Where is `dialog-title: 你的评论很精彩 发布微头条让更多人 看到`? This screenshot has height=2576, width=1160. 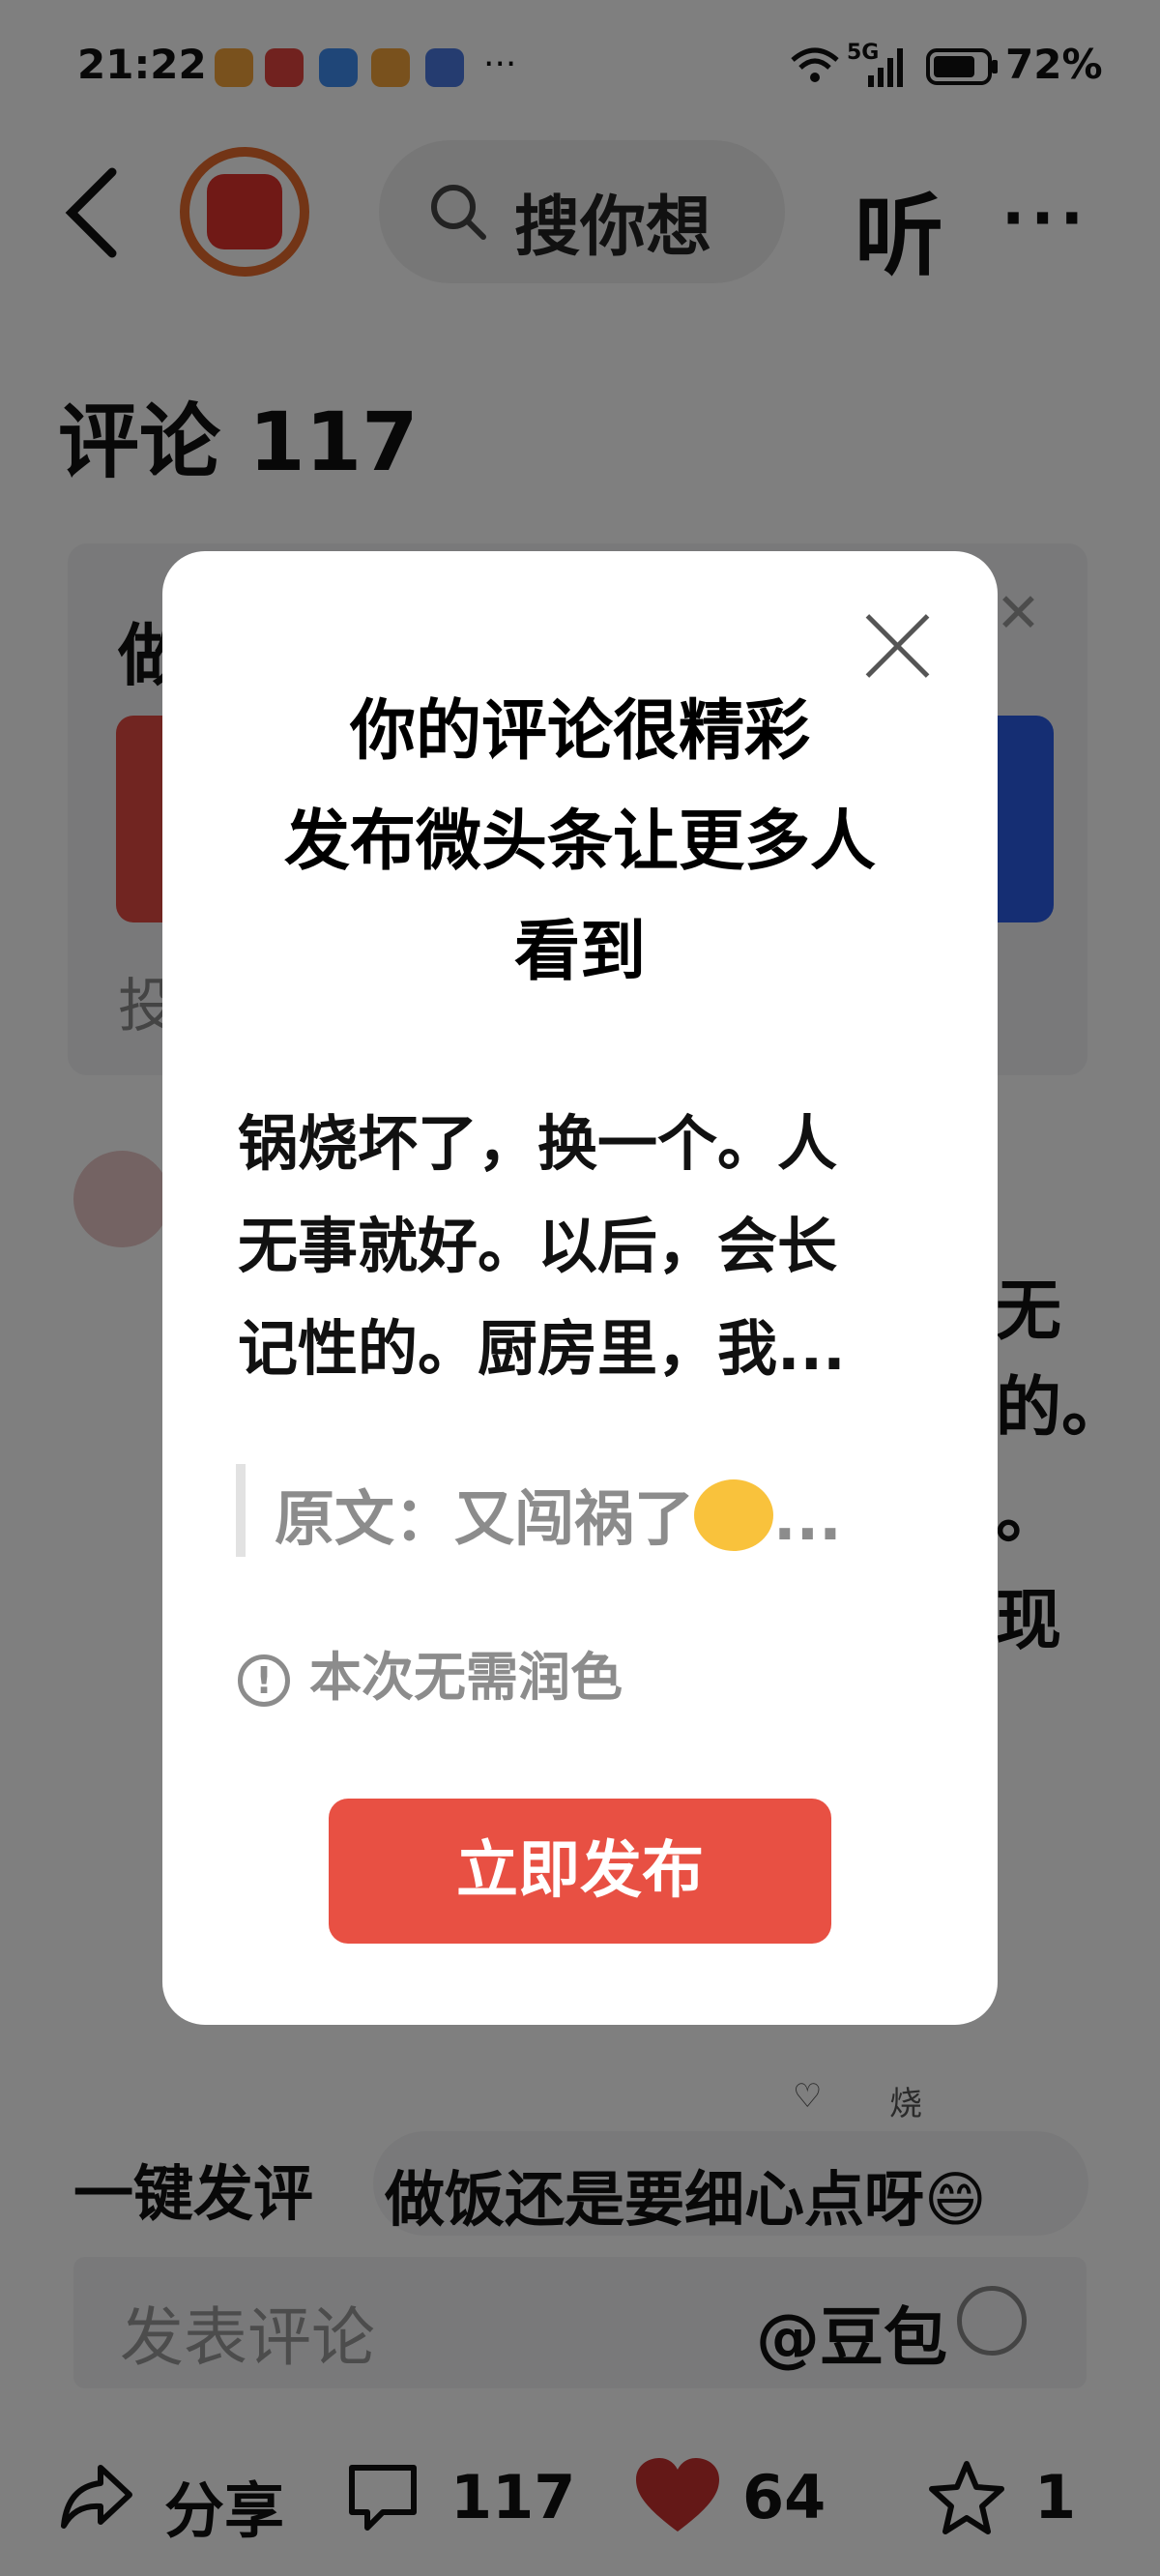
dialog-title: 你的评论很精彩 发布微头条让更多人 看到 is located at coordinates (580, 842).